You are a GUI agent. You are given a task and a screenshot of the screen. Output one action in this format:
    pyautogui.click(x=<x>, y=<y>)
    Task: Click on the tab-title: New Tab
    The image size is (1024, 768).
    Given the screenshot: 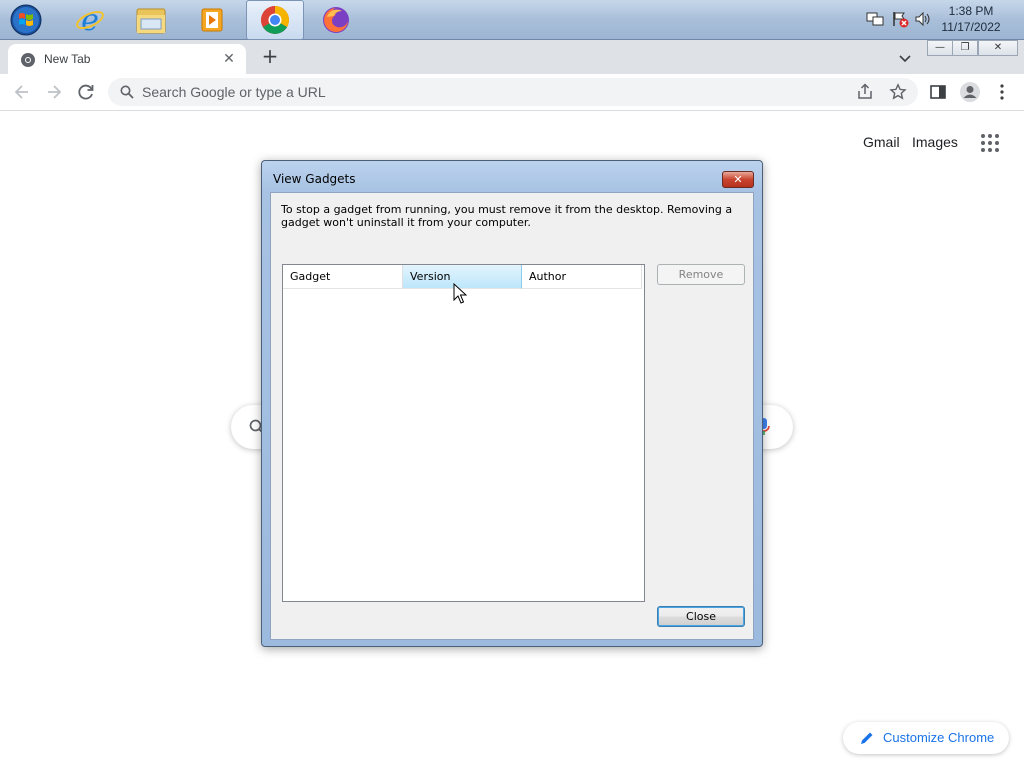 What is the action you would take?
    pyautogui.click(x=67, y=59)
    